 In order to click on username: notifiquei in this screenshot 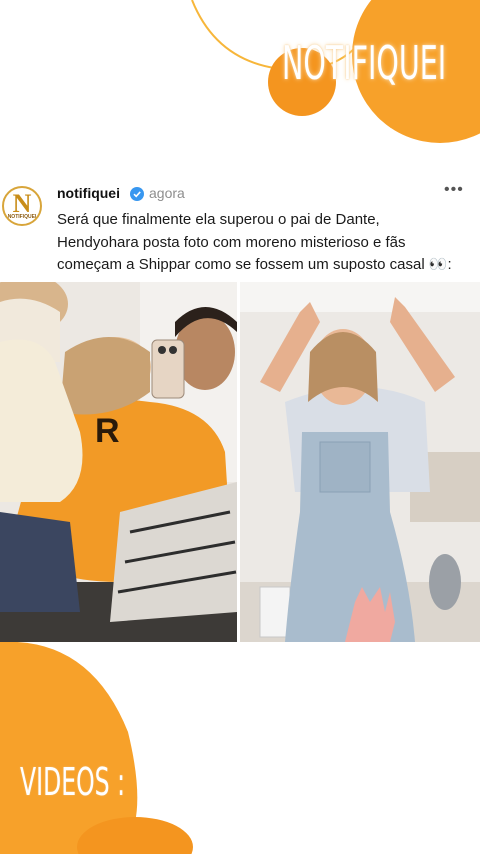, I will do `click(88, 193)`.